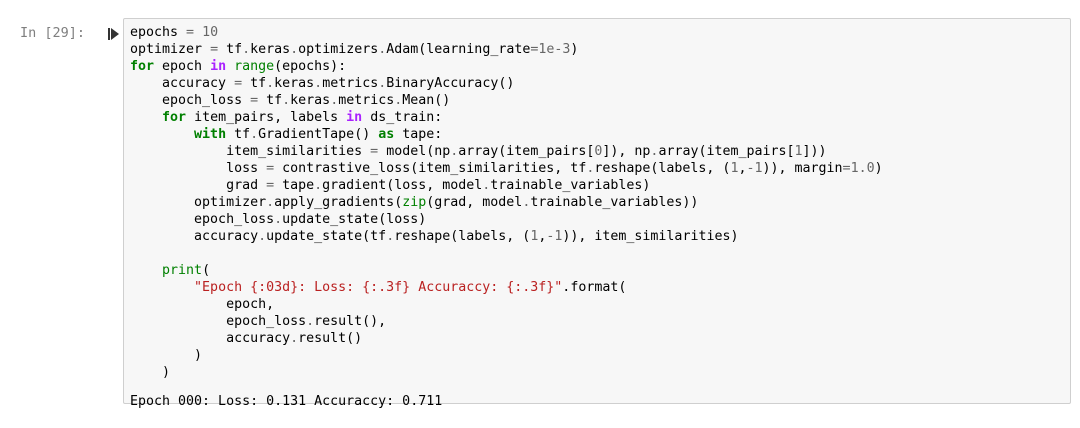 This screenshot has height=428, width=1080. I want to click on code-line: epoch_loss.update_state(loss), so click(600, 219).